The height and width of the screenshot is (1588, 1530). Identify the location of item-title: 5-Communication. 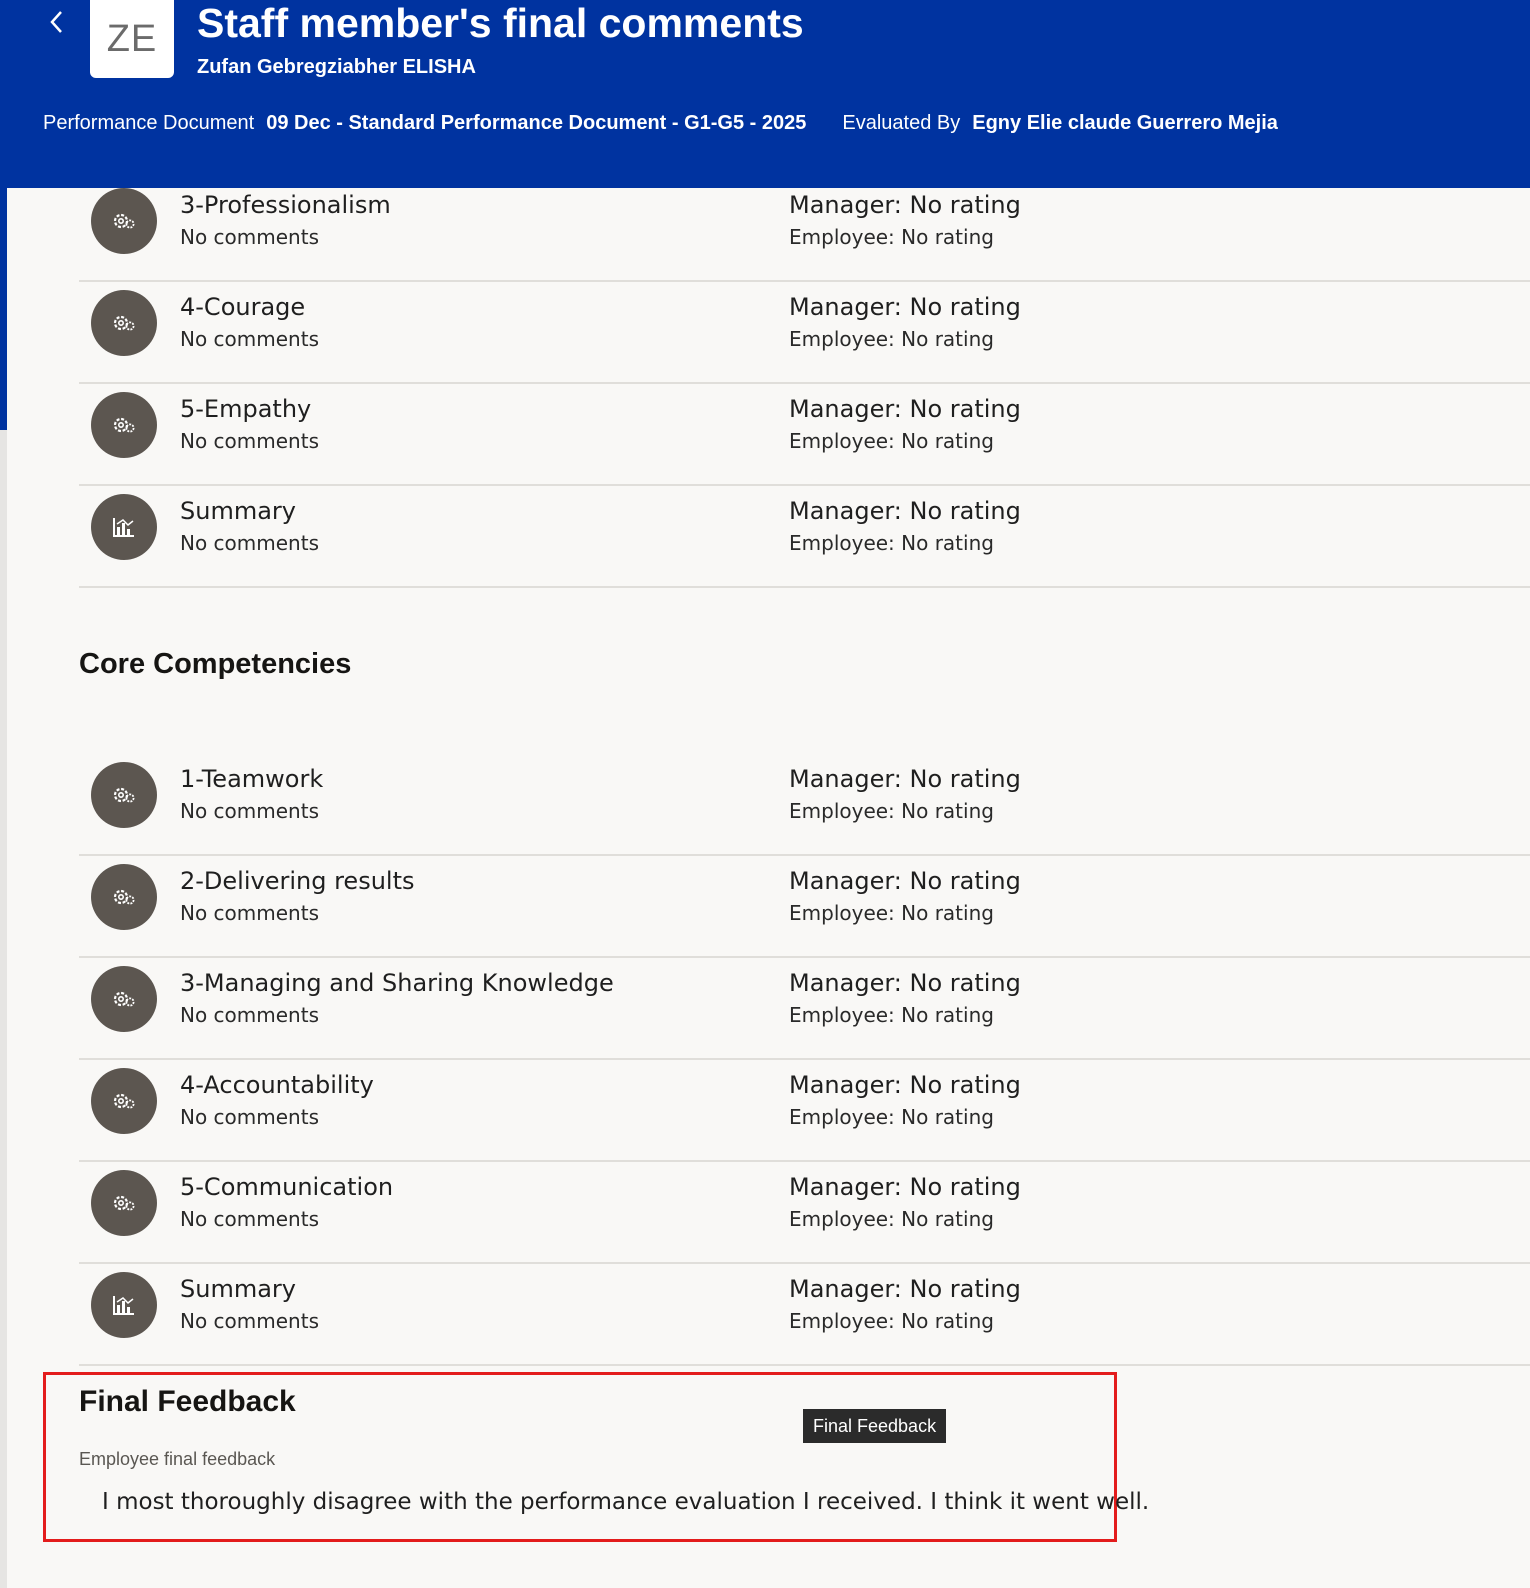
(287, 1187).